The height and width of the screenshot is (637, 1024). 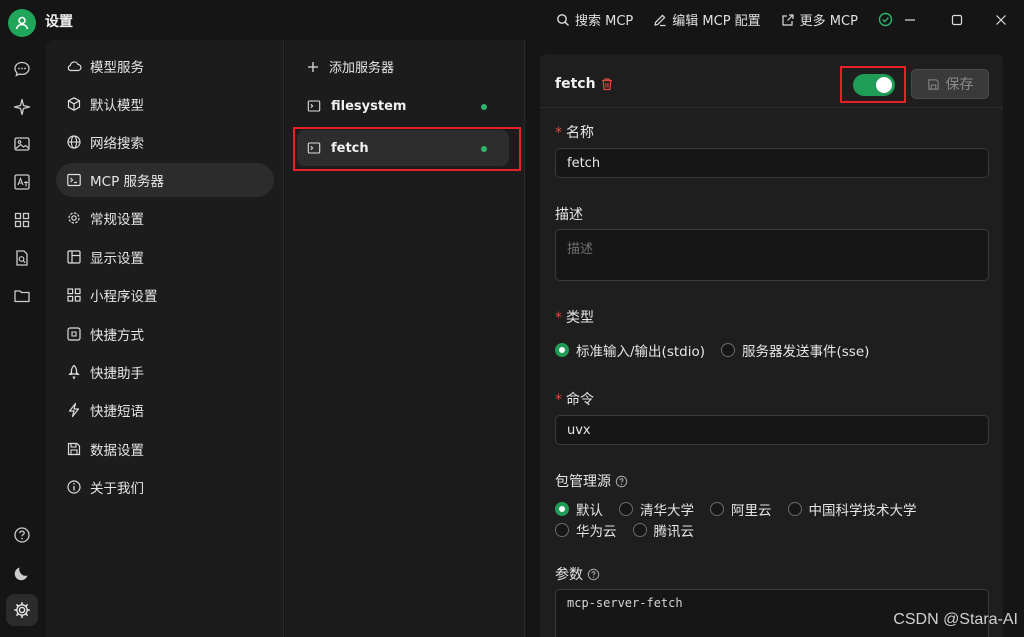 I want to click on server-title: fetch, so click(x=575, y=84).